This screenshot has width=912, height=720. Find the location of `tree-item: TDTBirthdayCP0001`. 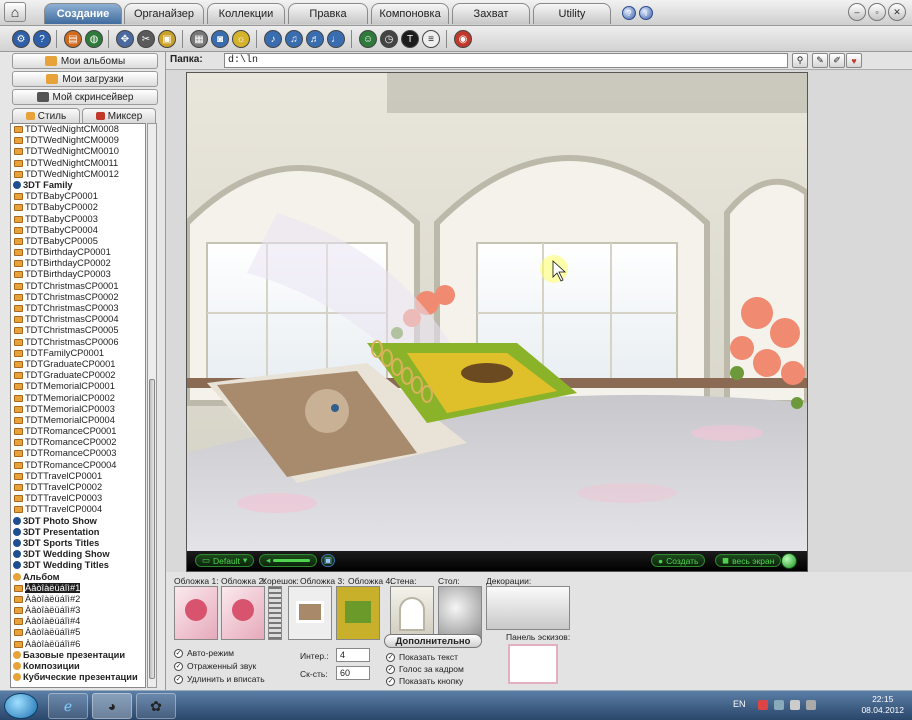

tree-item: TDTBirthdayCP0001 is located at coordinates (78, 252).